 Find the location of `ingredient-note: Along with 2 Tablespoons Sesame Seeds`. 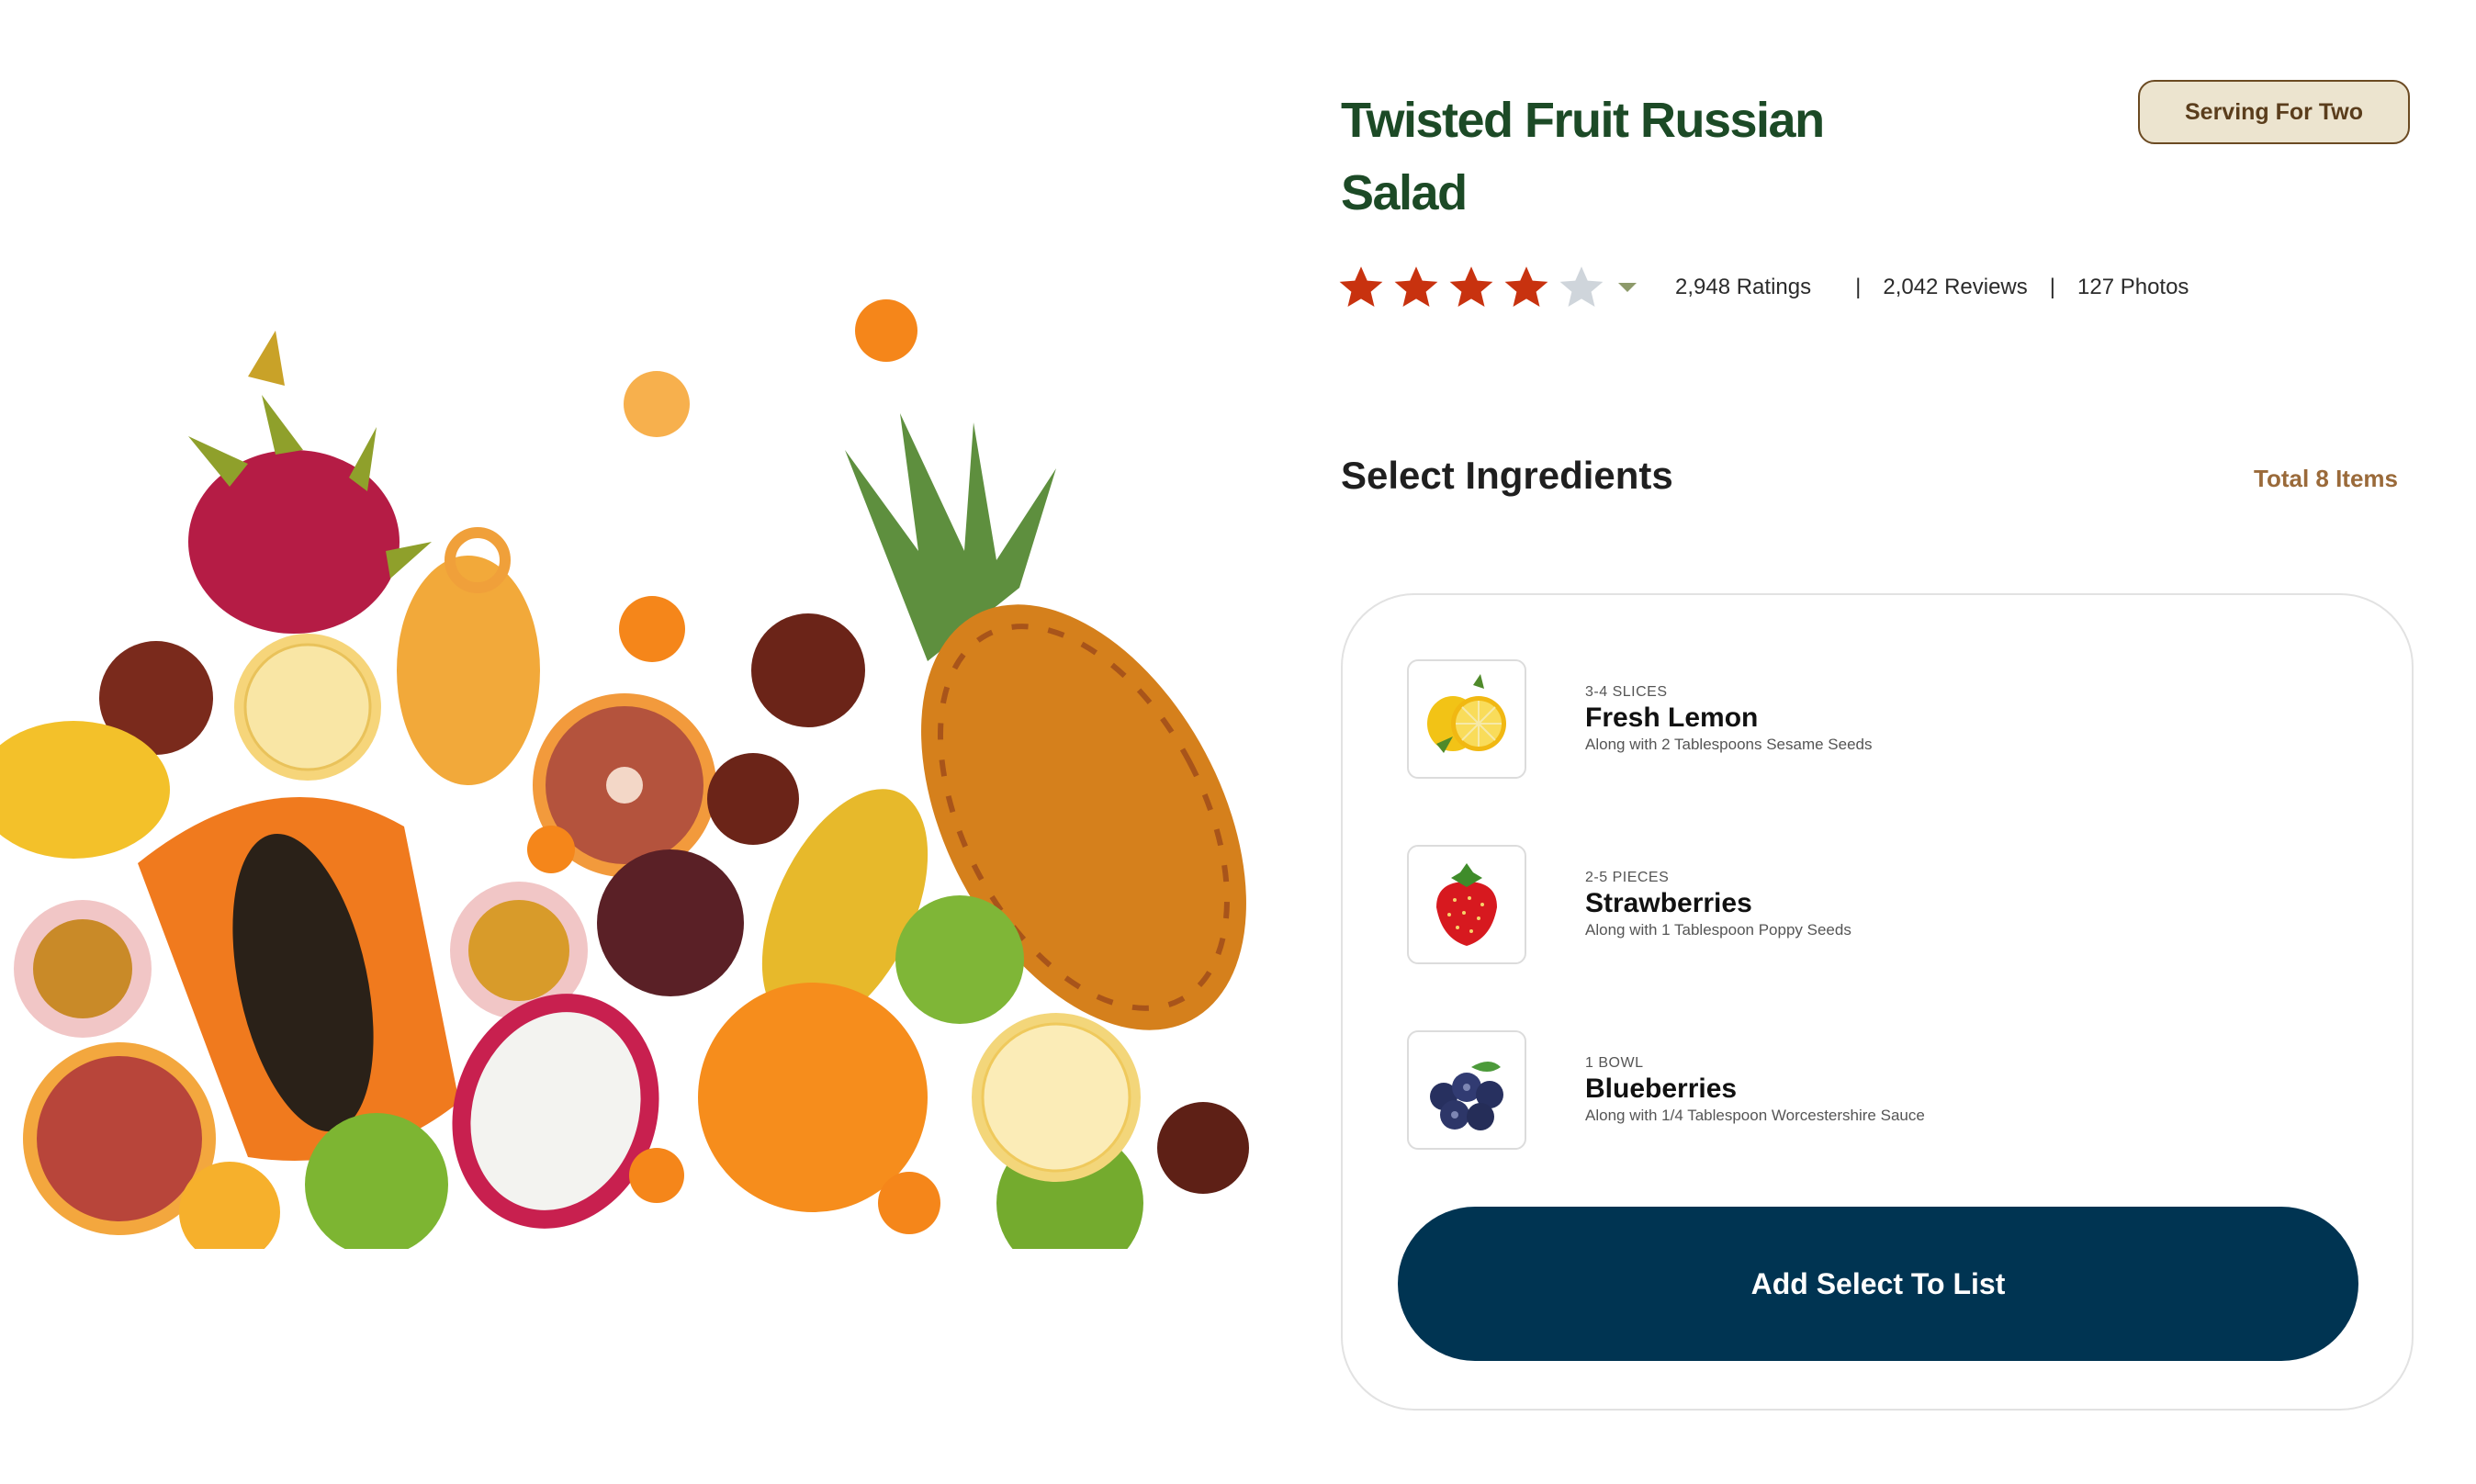

ingredient-note: Along with 2 Tablespoons Sesame Seeds is located at coordinates (1729, 745).